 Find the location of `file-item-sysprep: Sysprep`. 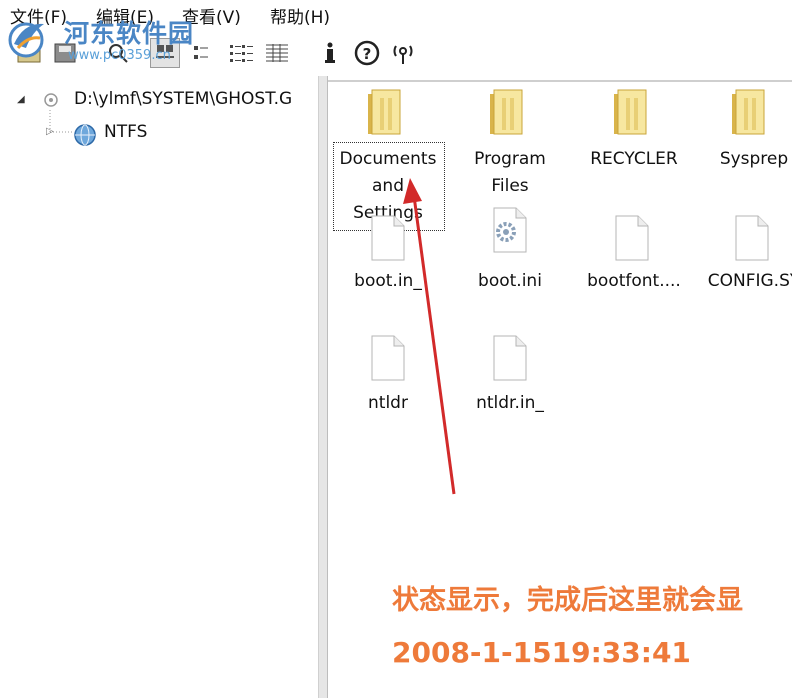

file-item-sysprep: Sysprep is located at coordinates (742, 159).